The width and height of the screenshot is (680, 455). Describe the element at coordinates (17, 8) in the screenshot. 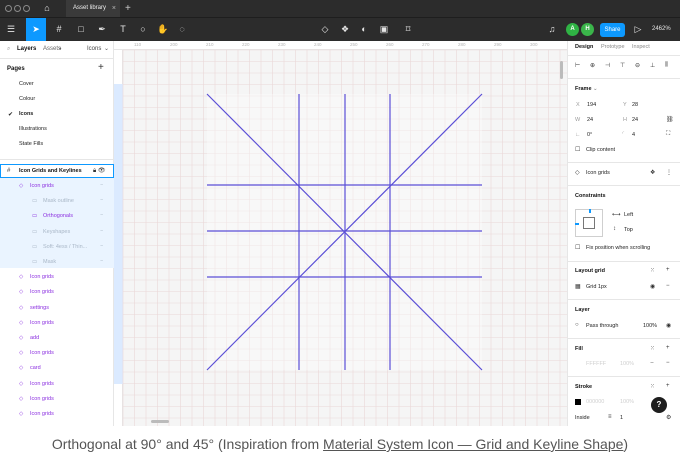

I see `minimize-window-button` at that location.